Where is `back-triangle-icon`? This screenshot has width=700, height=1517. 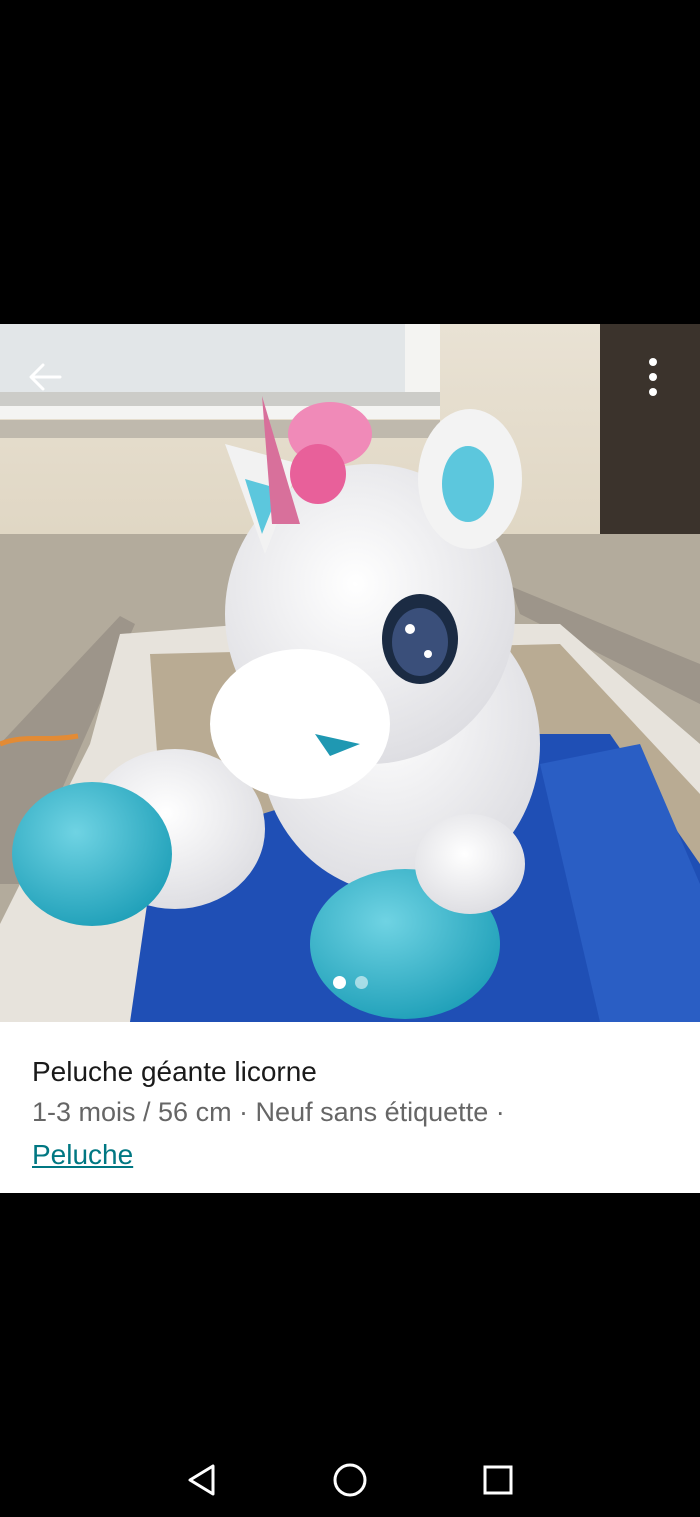 back-triangle-icon is located at coordinates (201, 1480).